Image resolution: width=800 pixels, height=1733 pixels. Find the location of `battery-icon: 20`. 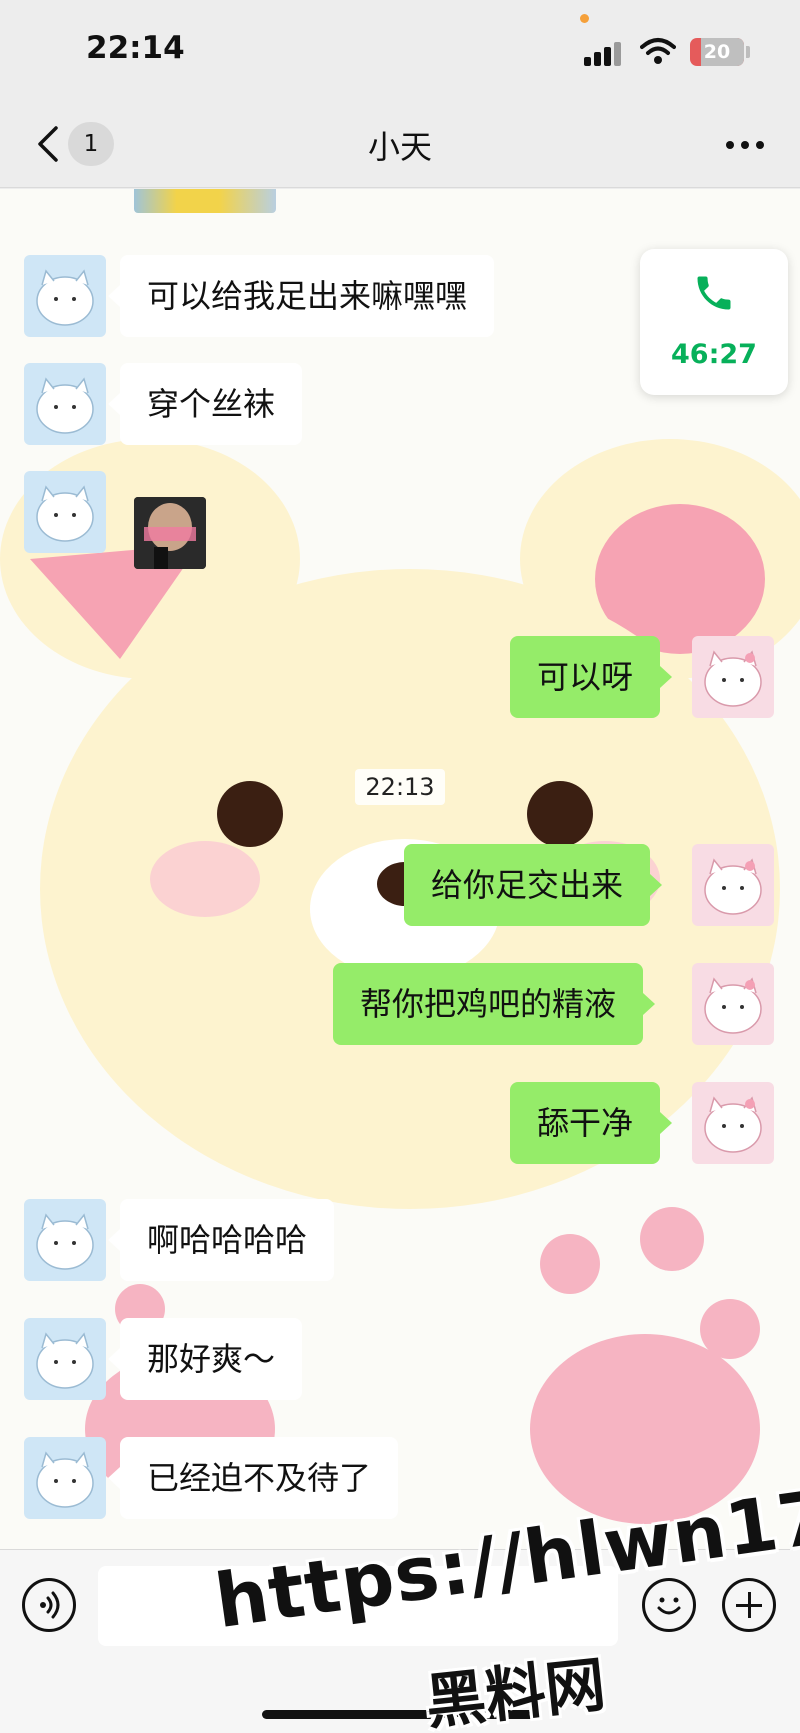

battery-icon: 20 is located at coordinates (717, 52).